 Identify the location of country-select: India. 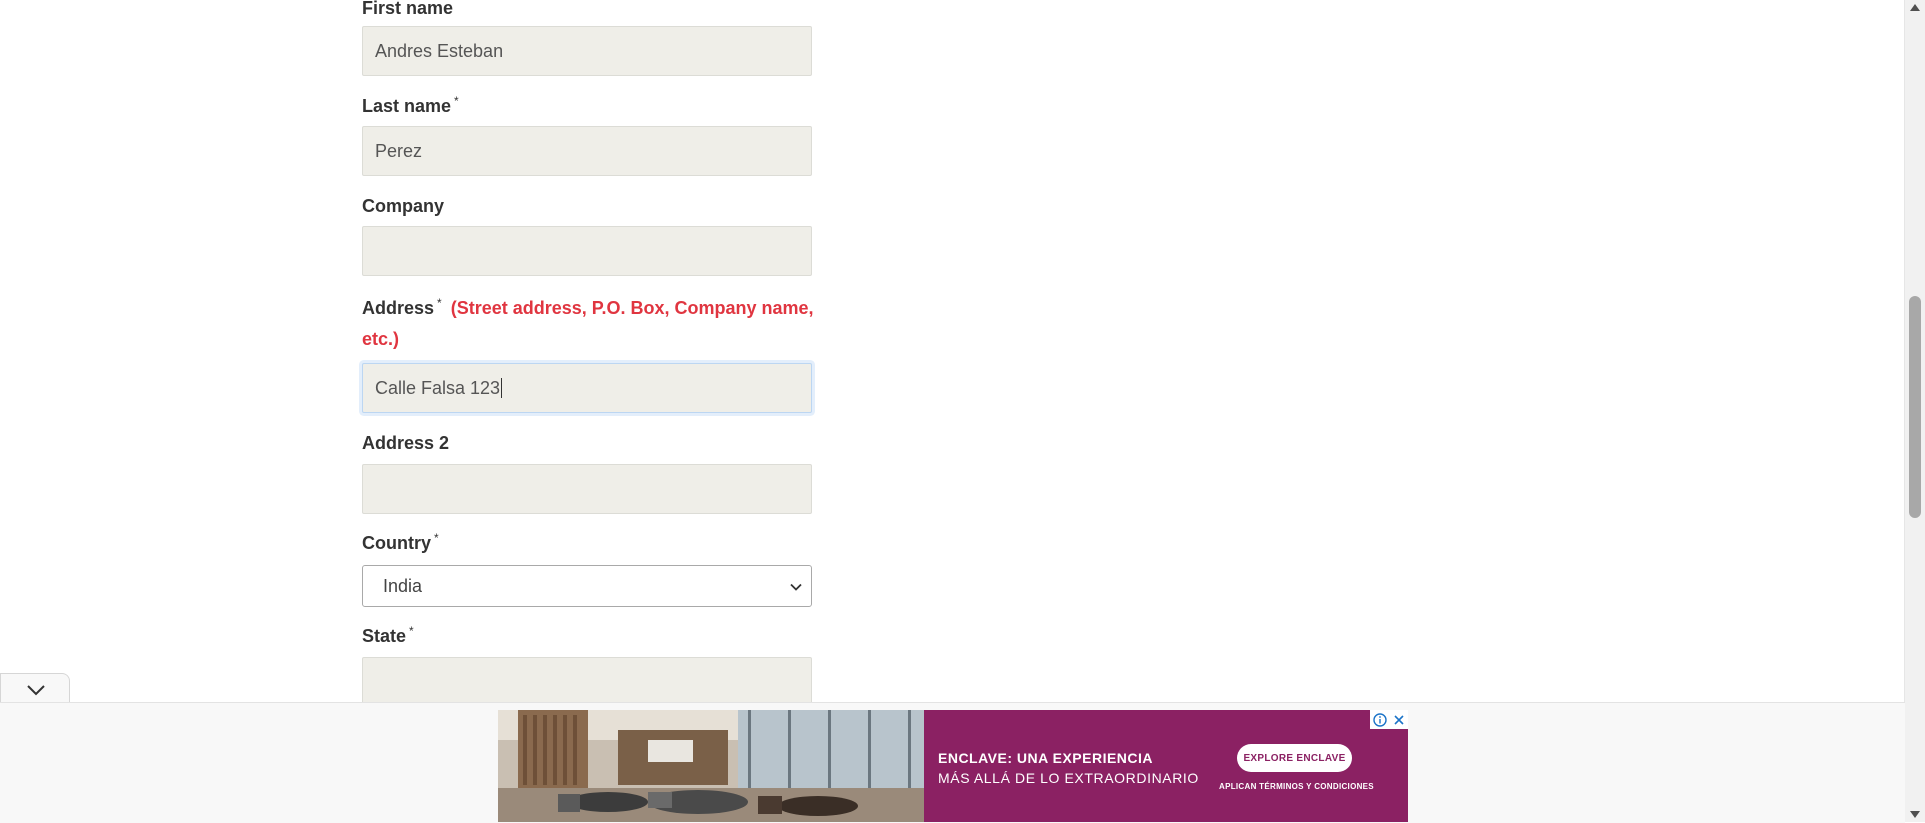
(587, 586).